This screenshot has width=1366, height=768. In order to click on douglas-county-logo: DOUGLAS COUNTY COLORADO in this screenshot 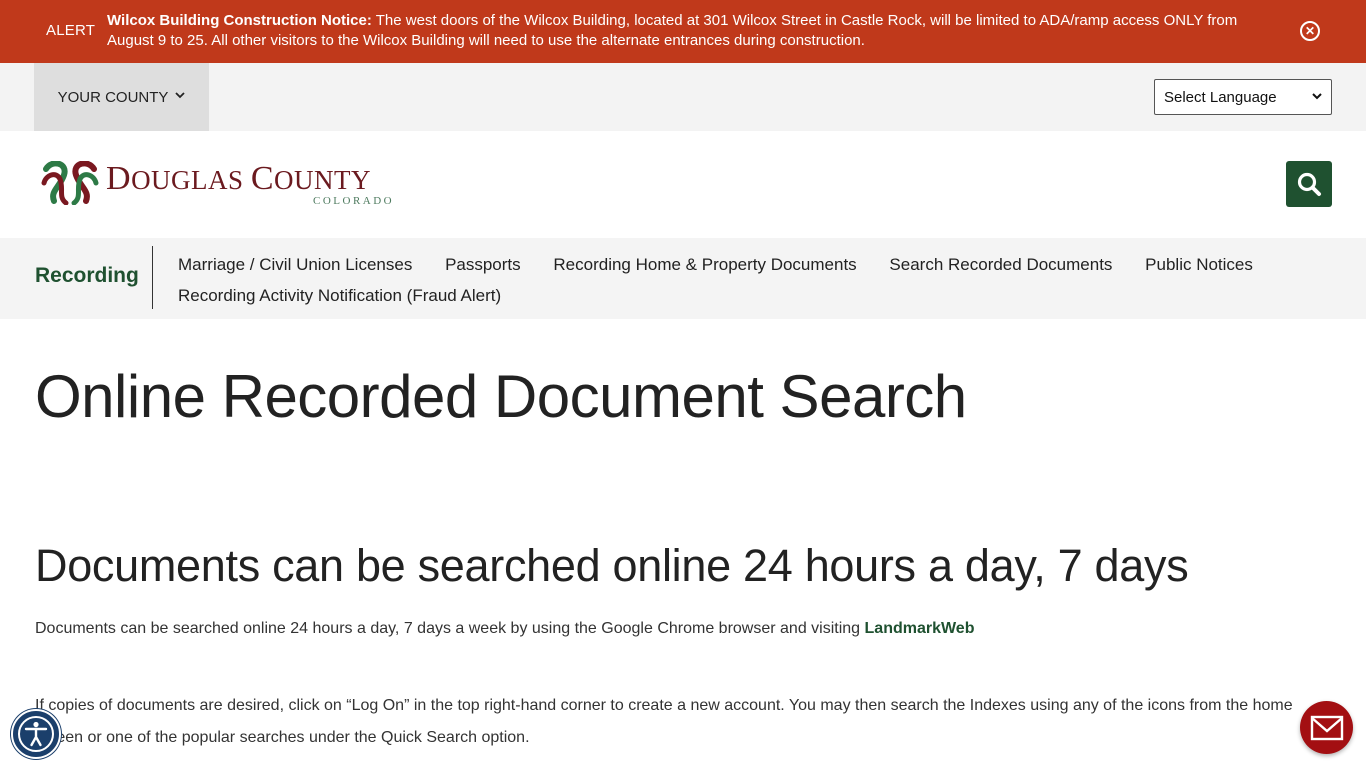, I will do `click(225, 184)`.